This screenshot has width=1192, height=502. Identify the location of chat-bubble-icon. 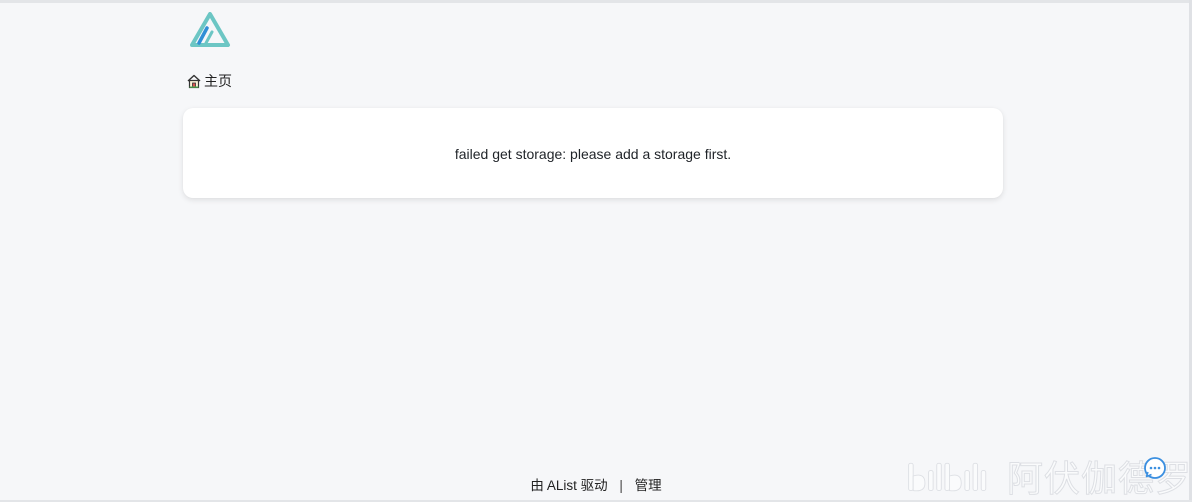
(1155, 468).